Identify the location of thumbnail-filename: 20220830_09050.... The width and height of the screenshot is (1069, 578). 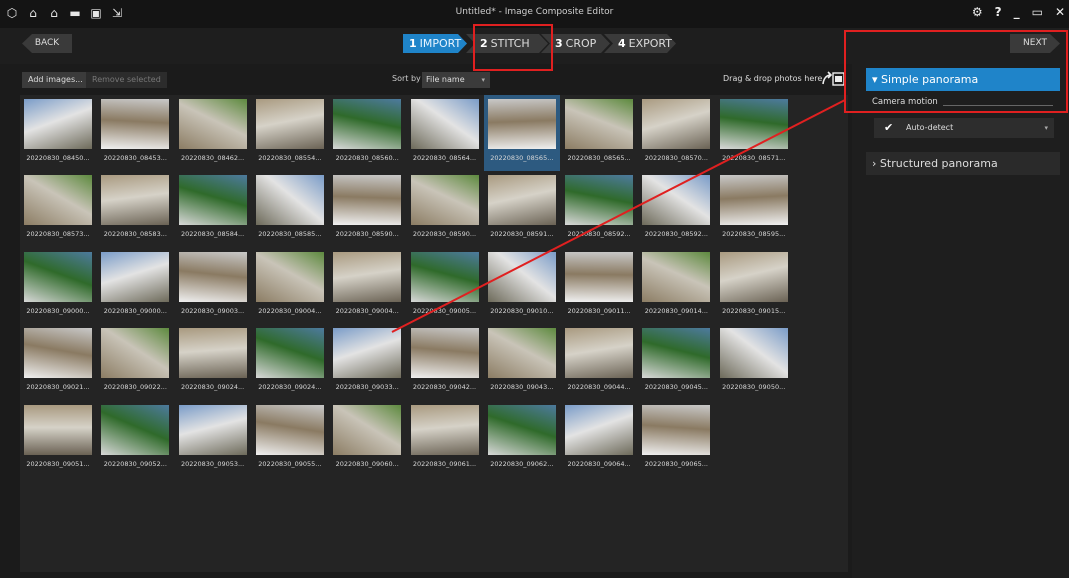
(754, 387).